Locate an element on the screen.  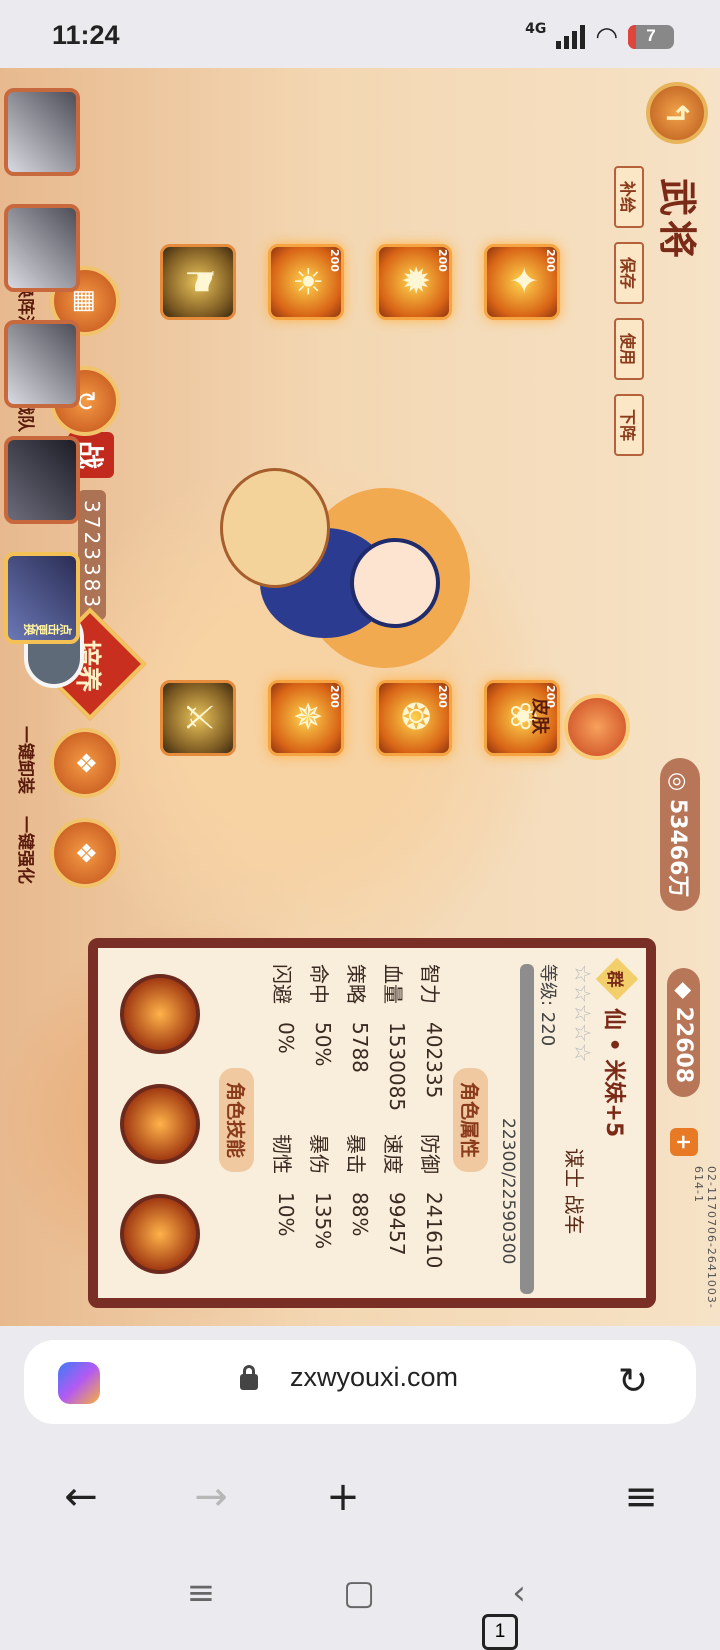
equip-slot-2: 200 ✹ is located at coordinates (414, 282).